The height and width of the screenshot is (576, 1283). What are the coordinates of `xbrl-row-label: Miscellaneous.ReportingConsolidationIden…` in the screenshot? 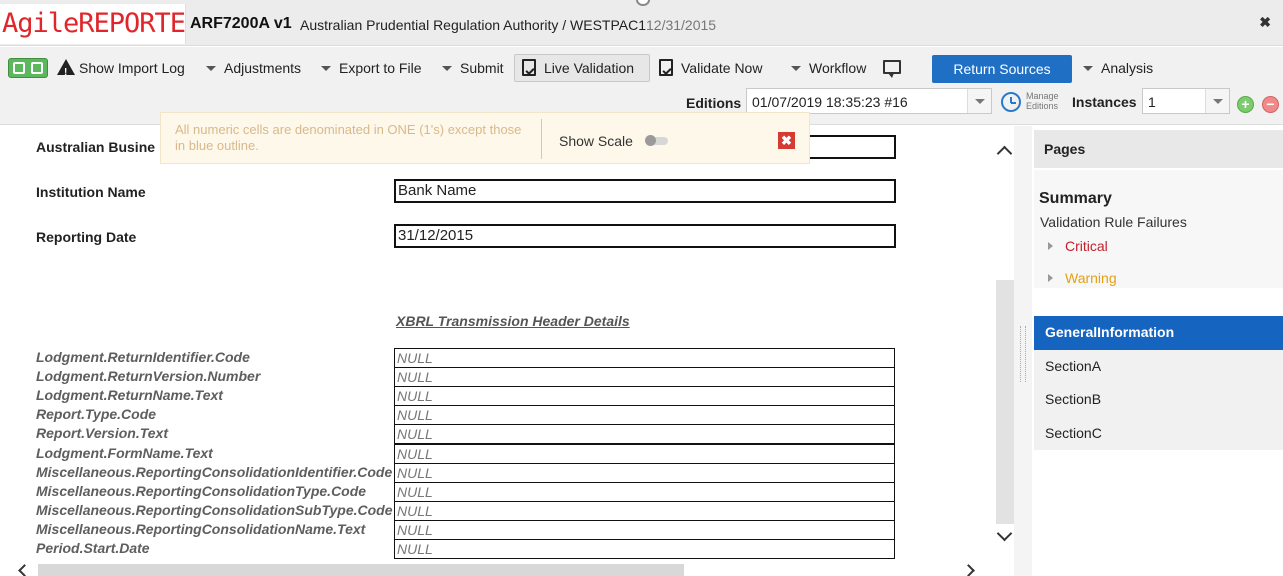 It's located at (214, 471).